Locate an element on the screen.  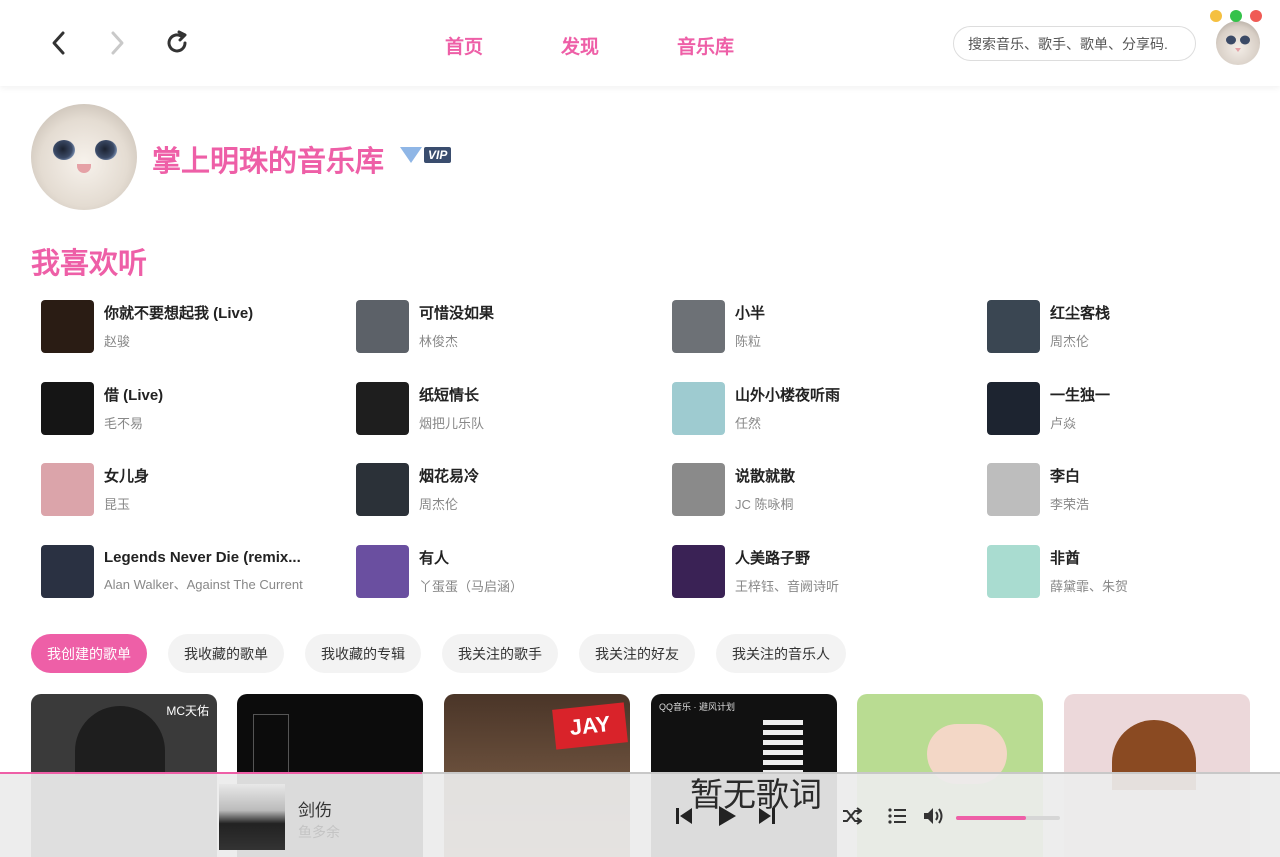
favorite-song-item: 红尘客栈 周杰伦 is located at coordinates (1133, 326).